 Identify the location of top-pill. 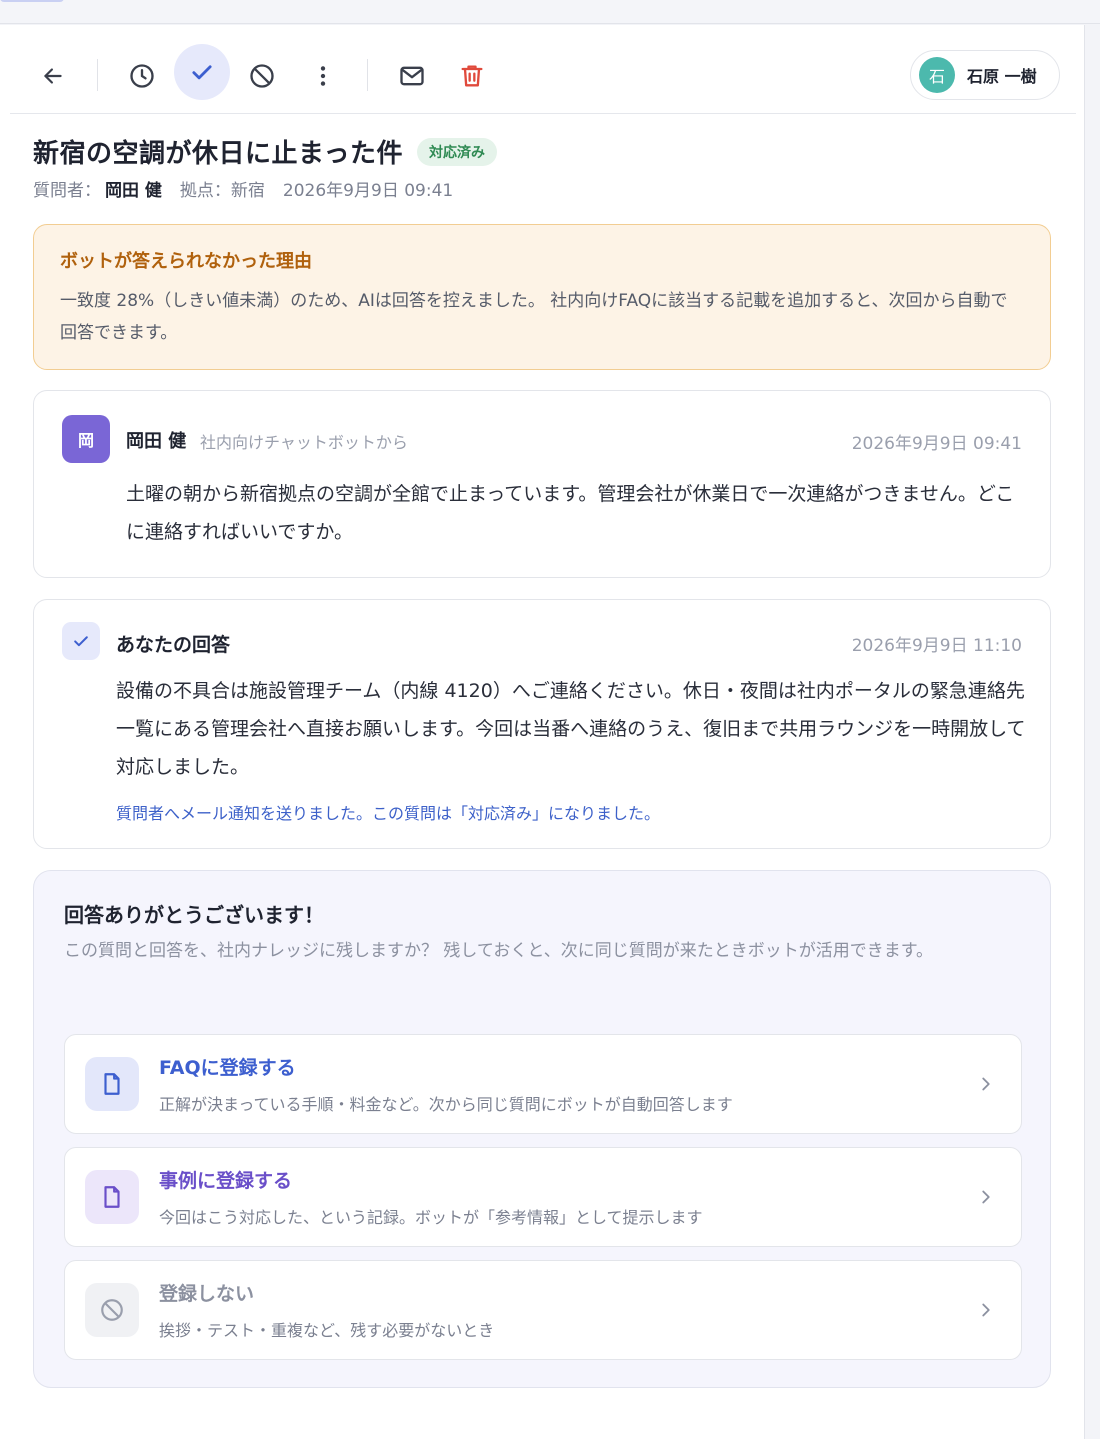
(32, 1).